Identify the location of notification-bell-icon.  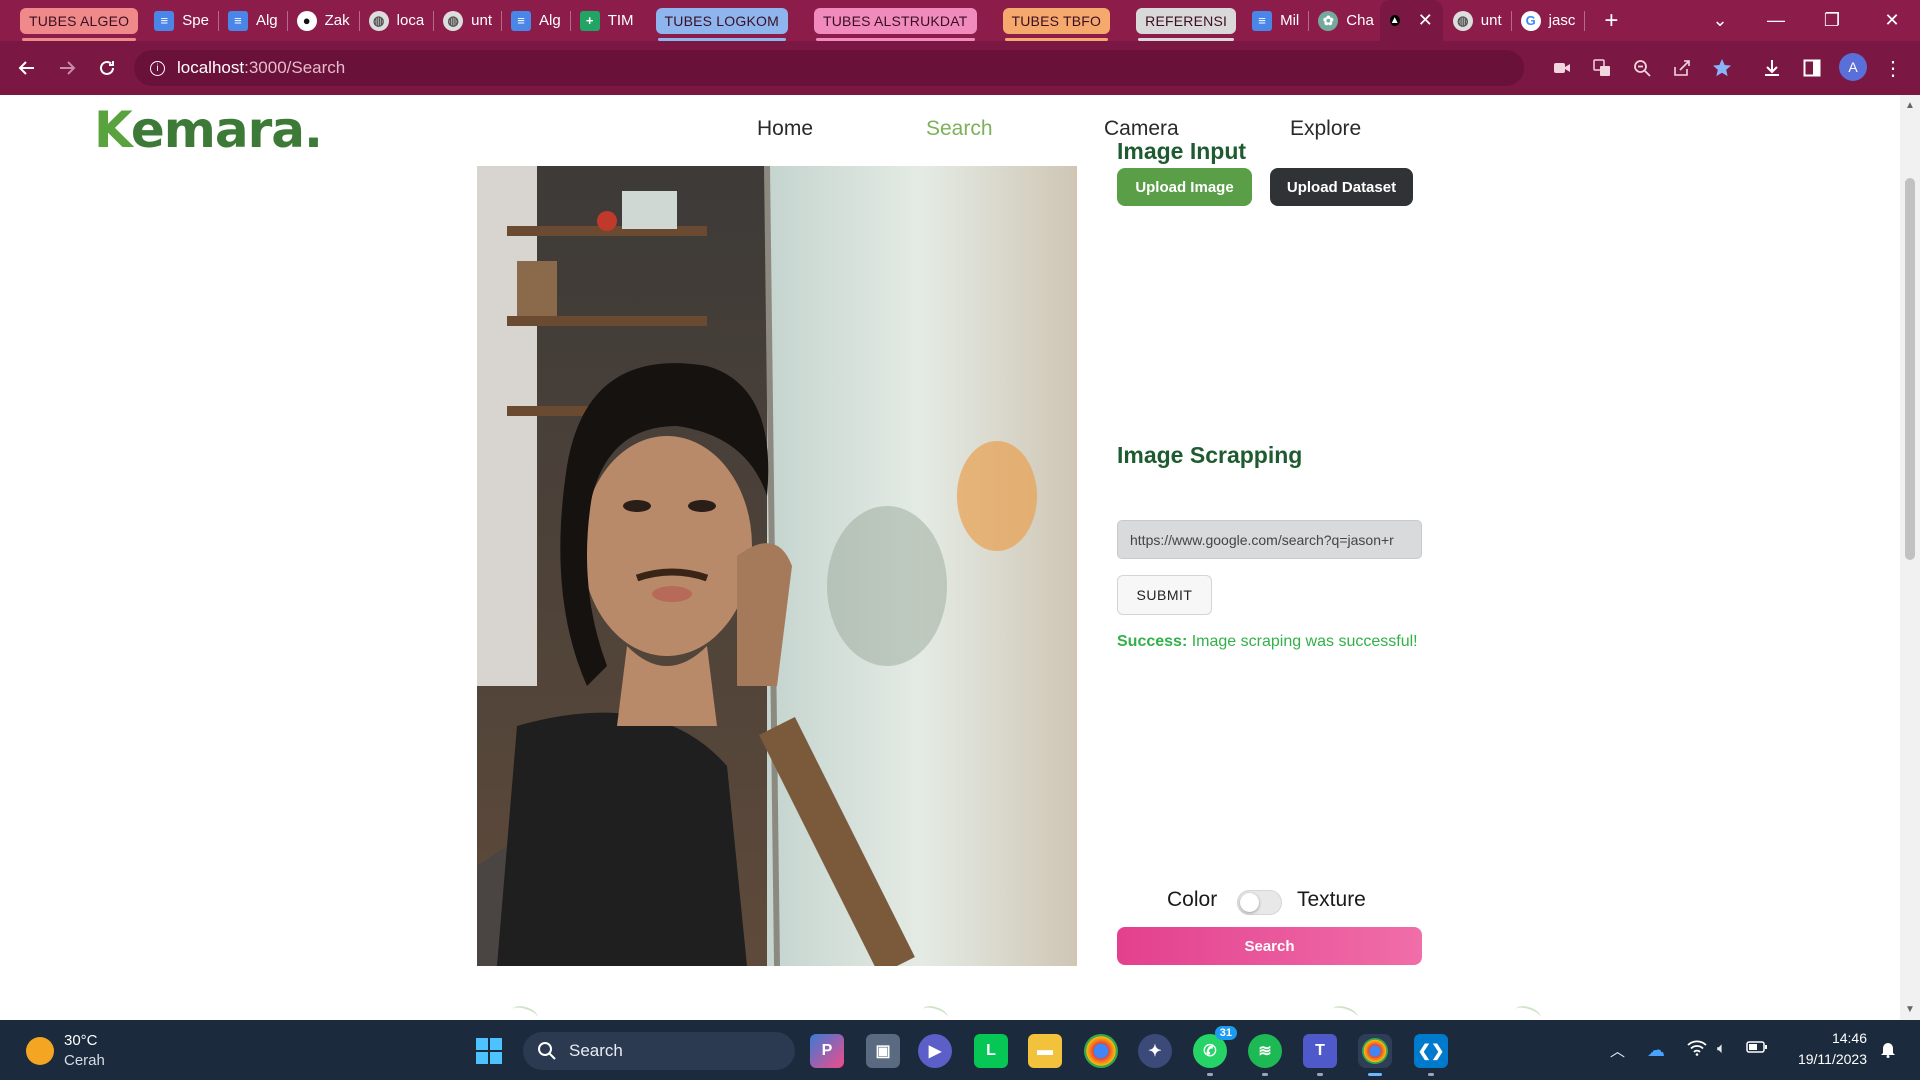
(1888, 1051).